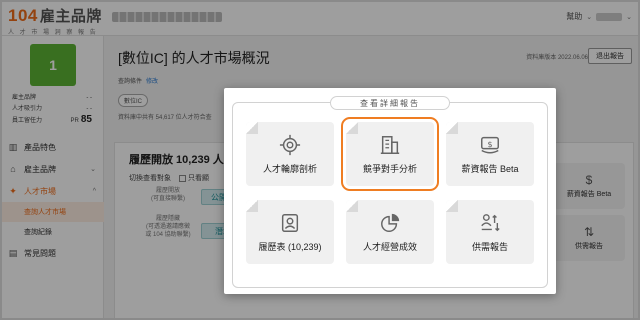 The image size is (640, 320). Describe the element at coordinates (390, 103) in the screenshot. I see `modal-title: 查看詳細報告` at that location.